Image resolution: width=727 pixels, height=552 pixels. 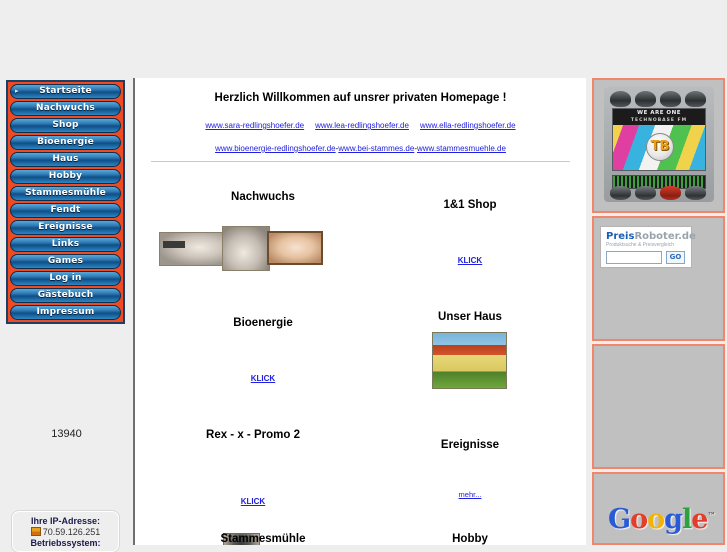 What do you see at coordinates (711, 515) in the screenshot?
I see `trademark-icon: ™` at bounding box center [711, 515].